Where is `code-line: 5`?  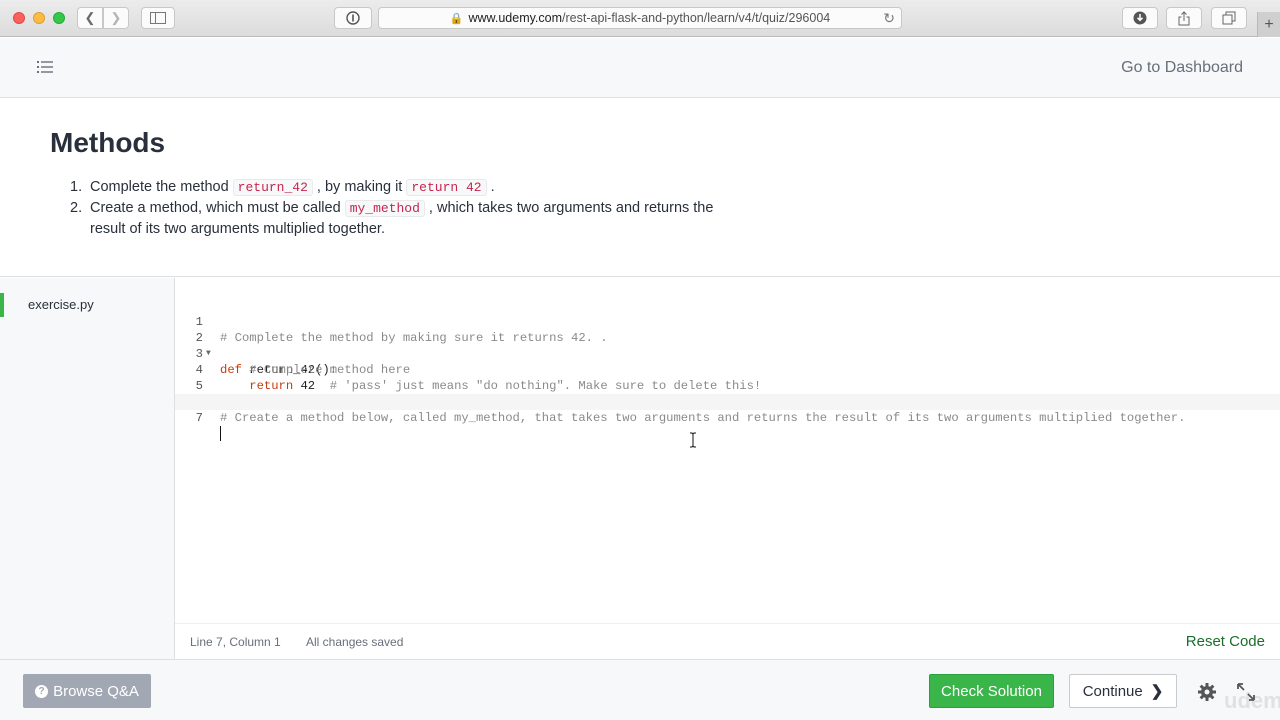
code-line: 5 is located at coordinates (727, 377).